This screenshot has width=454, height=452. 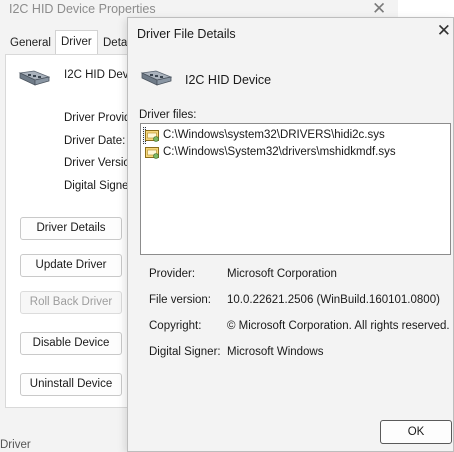 I want to click on provider-value: Microsoft Corporation, so click(x=282, y=274).